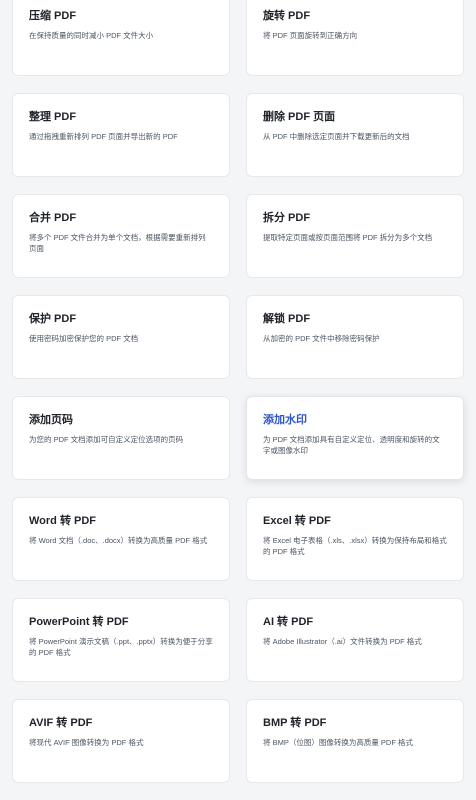  Describe the element at coordinates (91, 35) in the screenshot. I see `tool-card-description: 在保持质量的同时减小 PDF 文件大小` at that location.